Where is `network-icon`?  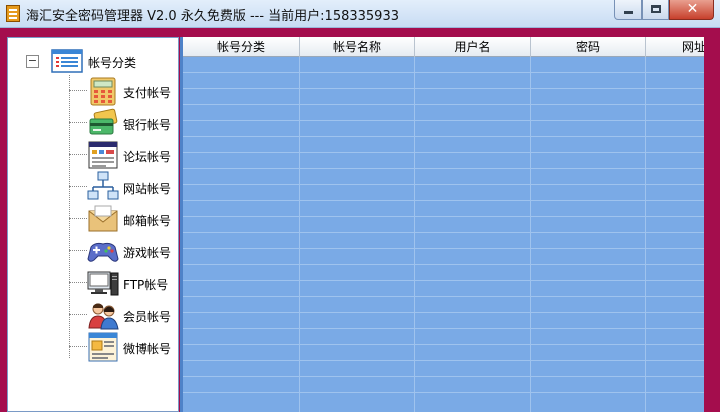
network-icon is located at coordinates (103, 185).